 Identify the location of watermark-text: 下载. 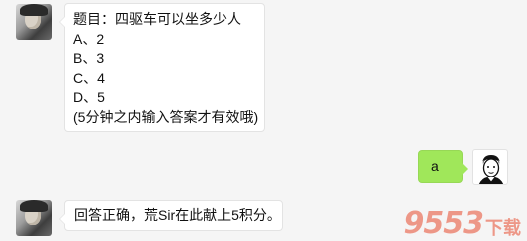
(503, 228).